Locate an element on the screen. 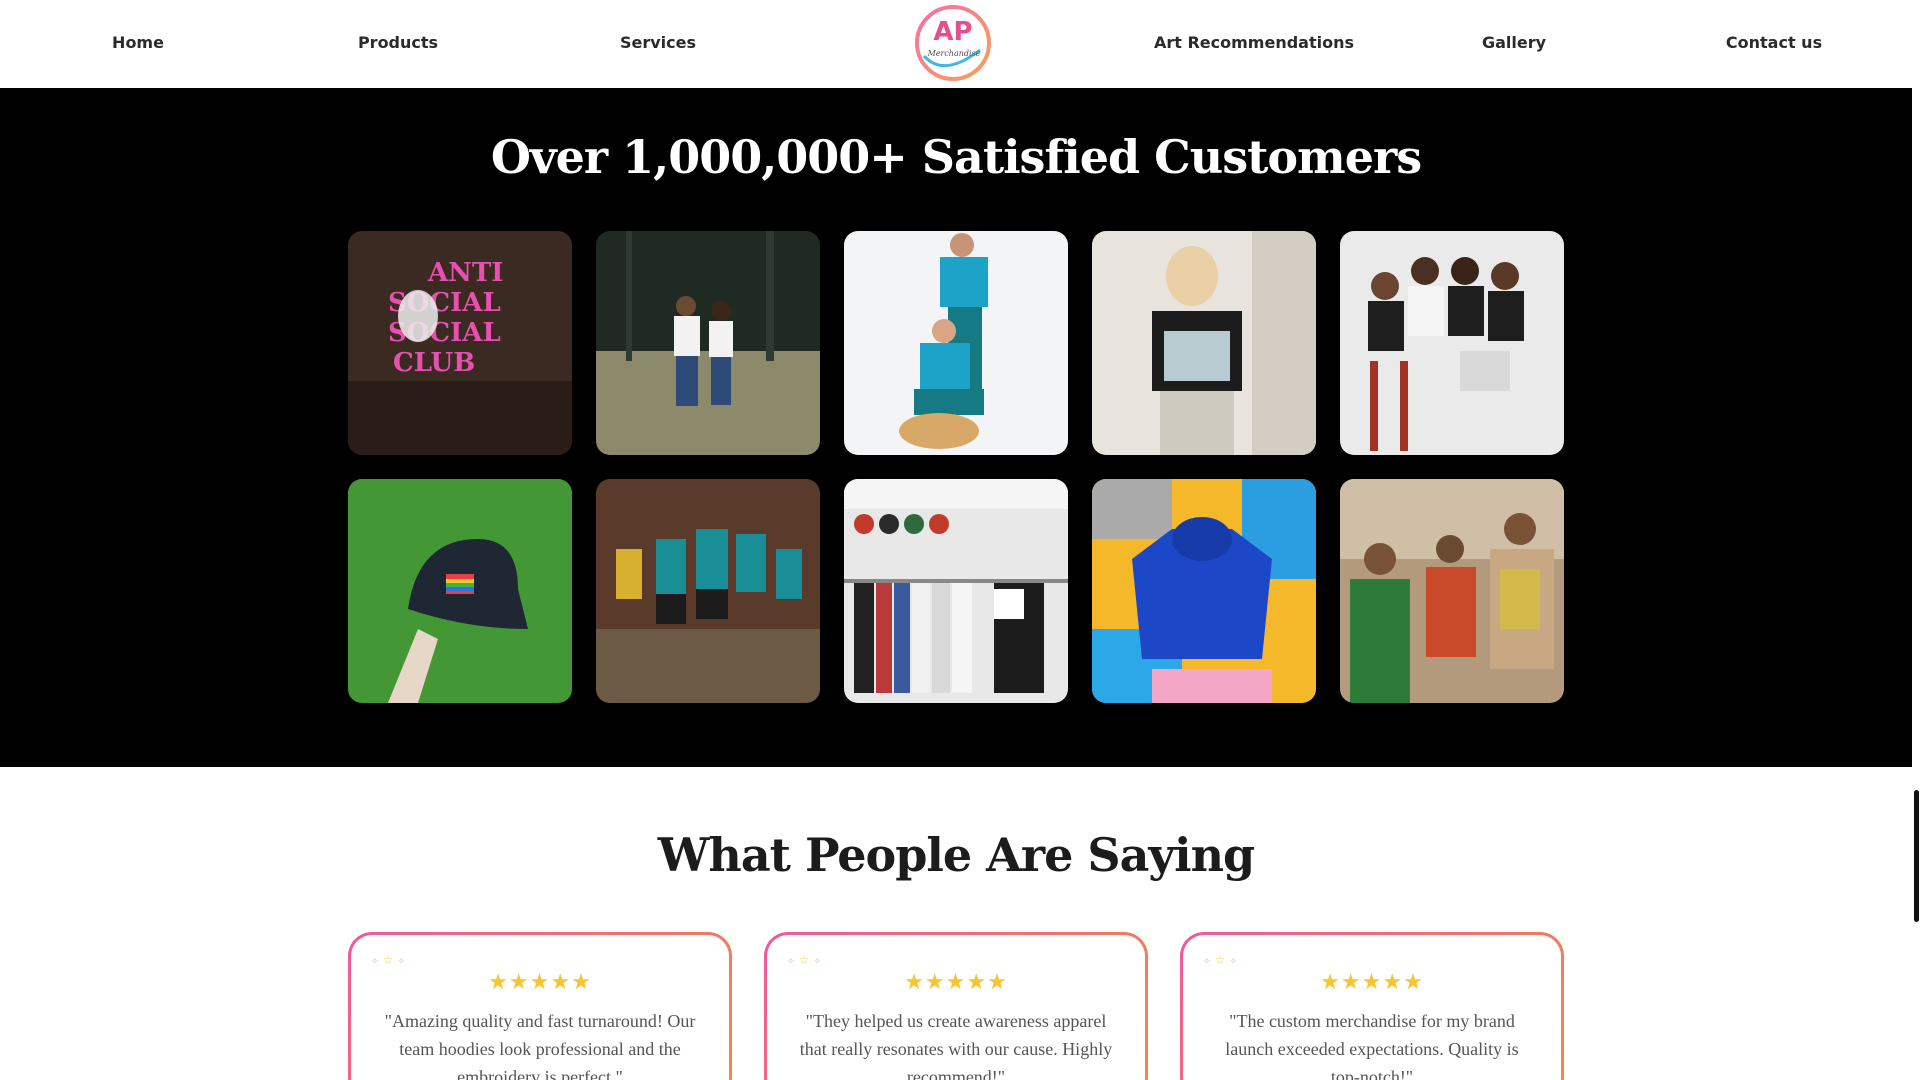 This screenshot has height=1080, width=1920. scrollbar-thumb is located at coordinates (1916, 856).